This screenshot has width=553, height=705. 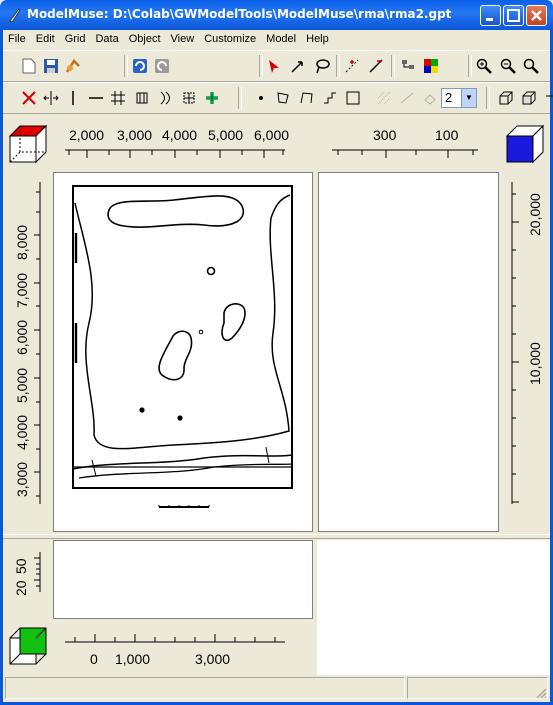 I want to click on chevron-down-icon: ▼, so click(x=468, y=98).